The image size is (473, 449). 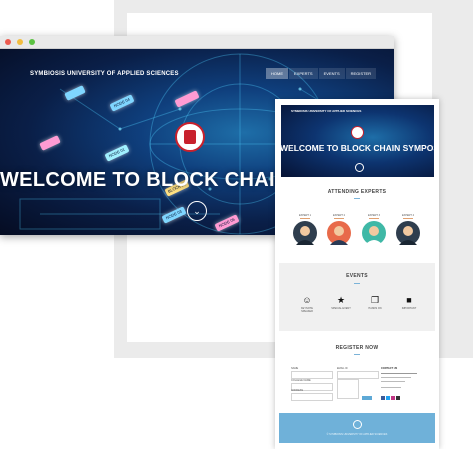 What do you see at coordinates (312, 375) in the screenshot?
I see `name-field` at bounding box center [312, 375].